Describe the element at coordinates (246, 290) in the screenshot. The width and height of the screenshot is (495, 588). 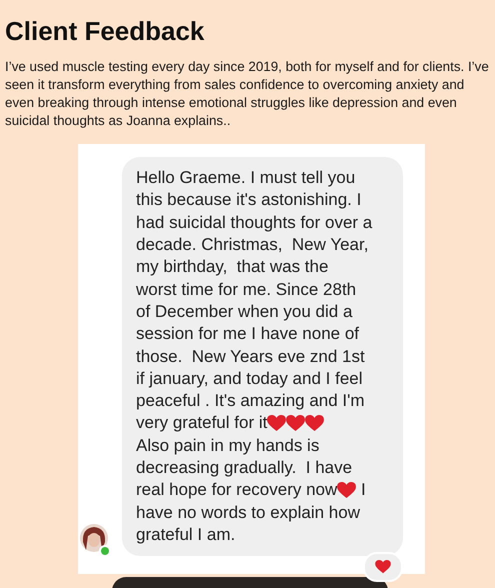
I see `message-line: worst time for me. Since 28th` at that location.